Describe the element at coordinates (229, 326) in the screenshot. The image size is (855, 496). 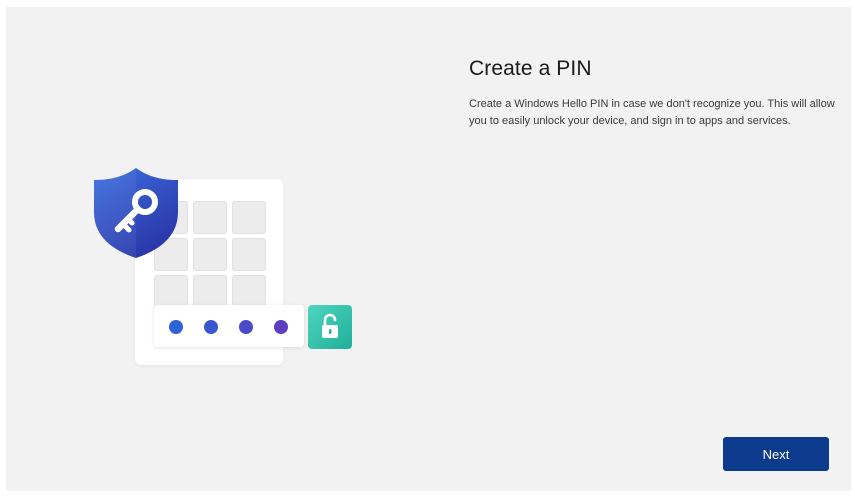
I see `pin-entry-strip` at that location.